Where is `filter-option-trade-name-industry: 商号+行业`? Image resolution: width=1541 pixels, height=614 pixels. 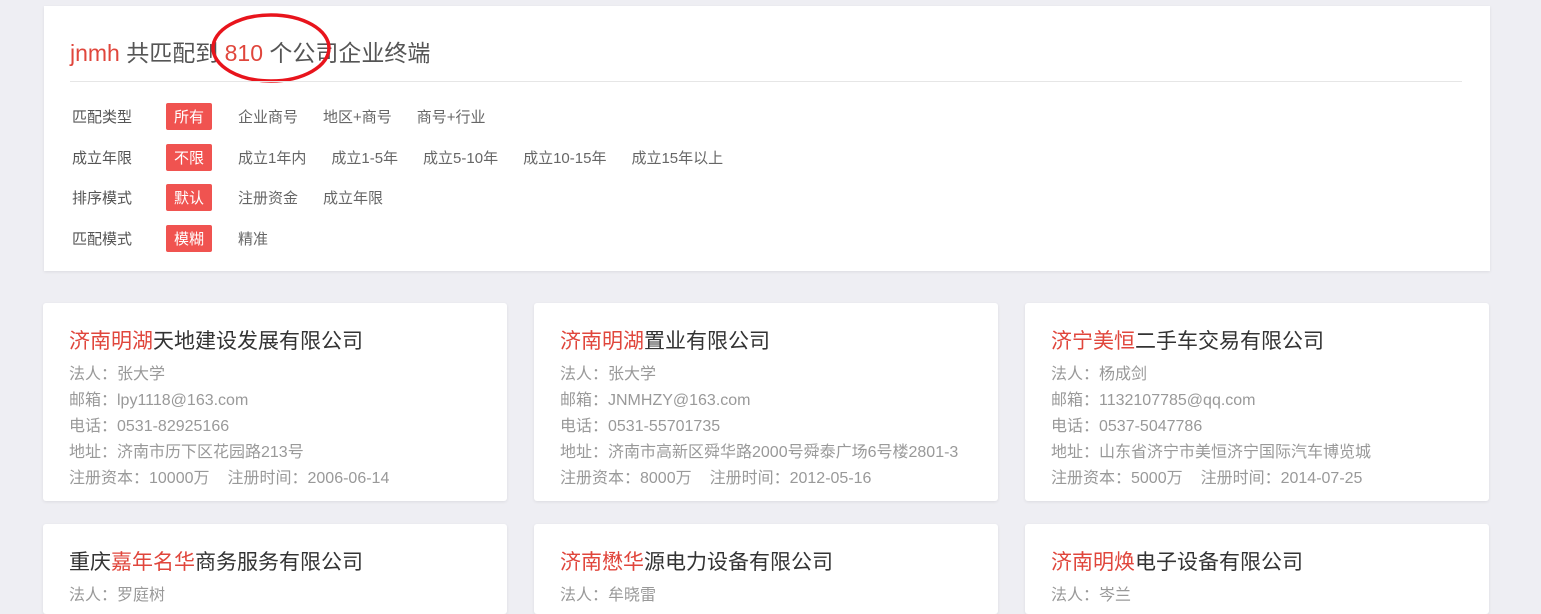
filter-option-trade-name-industry: 商号+行业 is located at coordinates (451, 116).